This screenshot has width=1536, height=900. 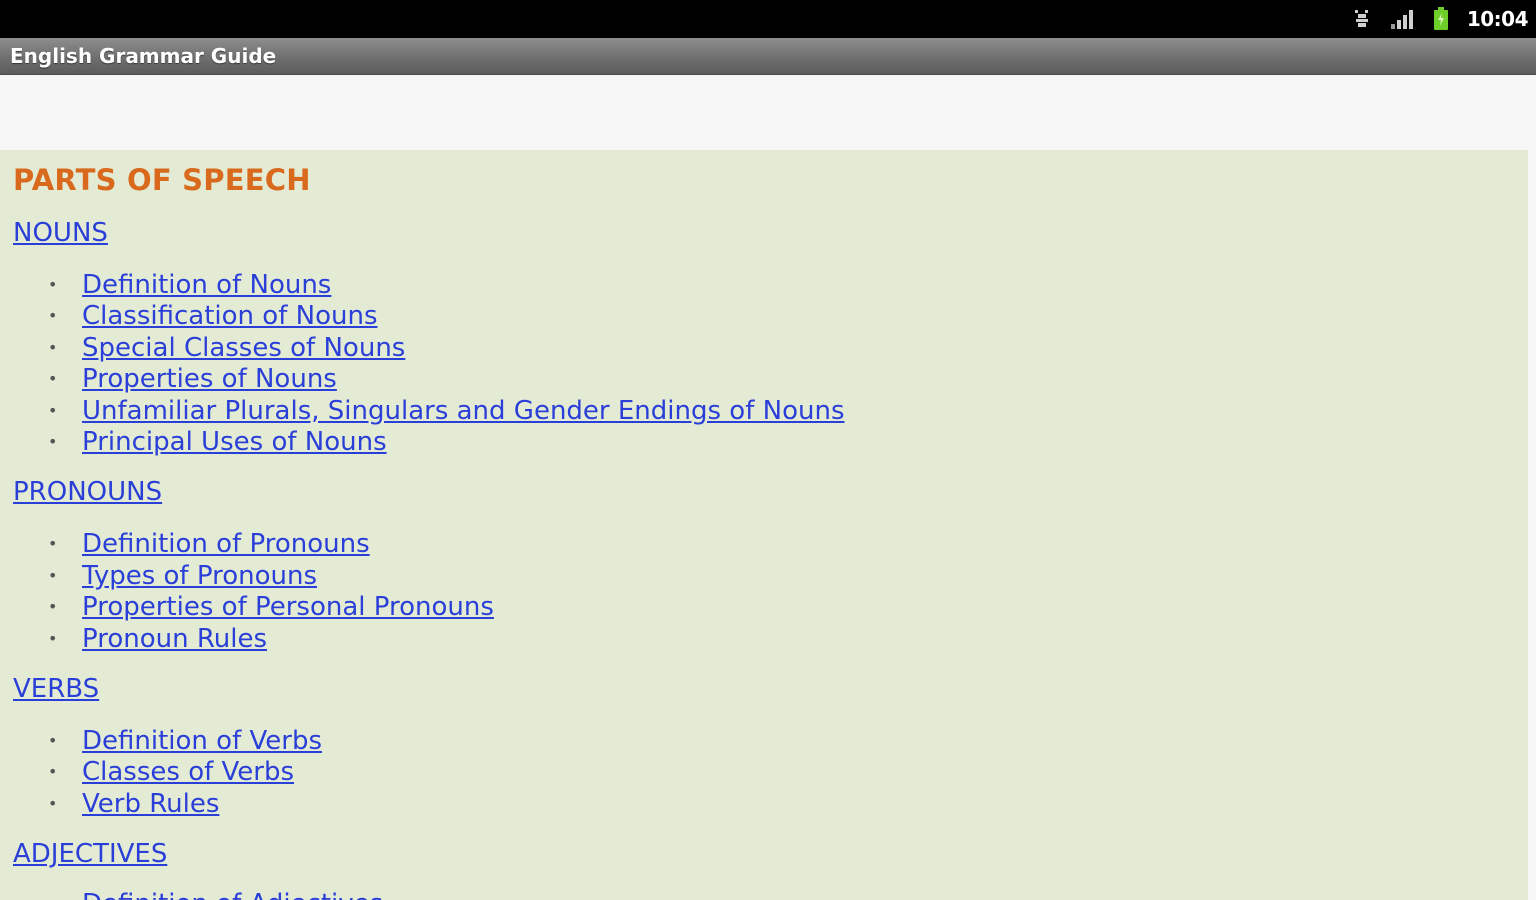 What do you see at coordinates (143, 56) in the screenshot?
I see `app-title: English Grammar Guide` at bounding box center [143, 56].